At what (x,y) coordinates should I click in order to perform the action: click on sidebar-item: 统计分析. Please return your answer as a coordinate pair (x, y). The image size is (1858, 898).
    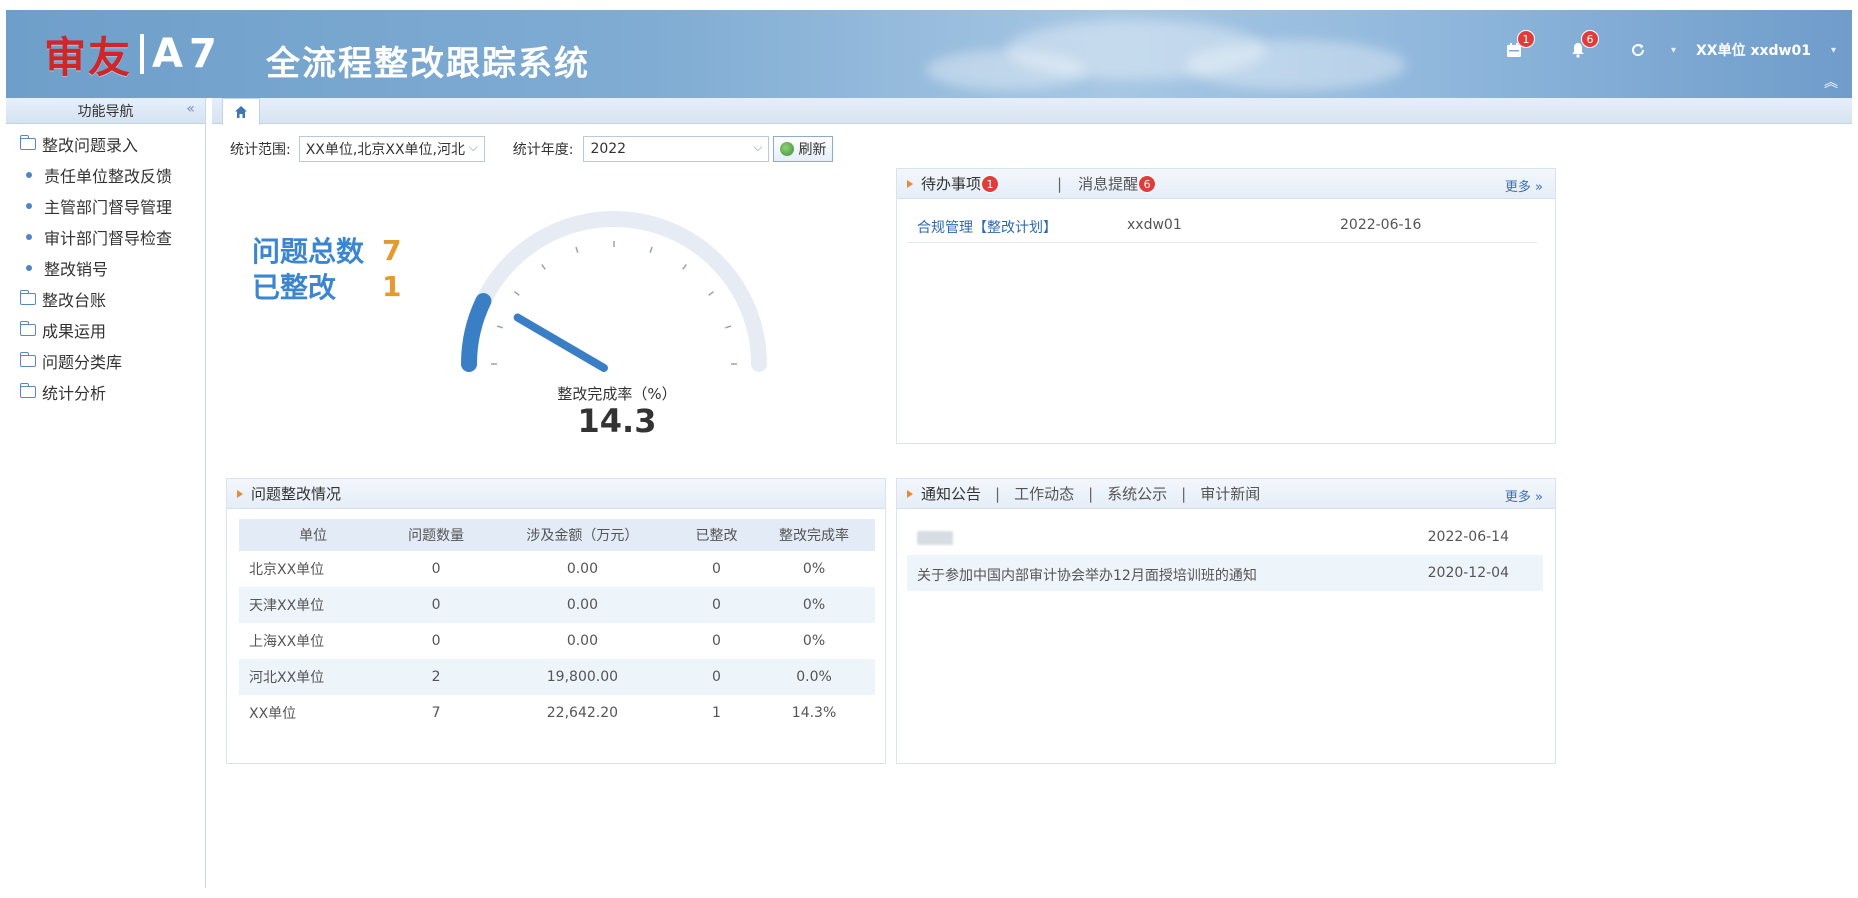
    Looking at the image, I should click on (105, 391).